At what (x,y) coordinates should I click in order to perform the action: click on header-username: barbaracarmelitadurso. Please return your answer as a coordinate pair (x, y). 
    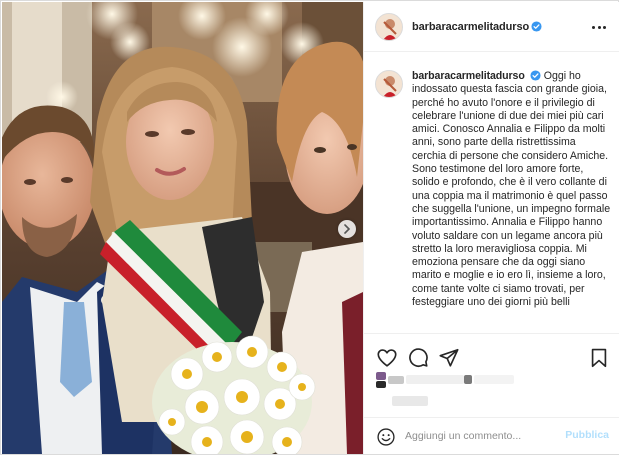
    Looking at the image, I should click on (477, 27).